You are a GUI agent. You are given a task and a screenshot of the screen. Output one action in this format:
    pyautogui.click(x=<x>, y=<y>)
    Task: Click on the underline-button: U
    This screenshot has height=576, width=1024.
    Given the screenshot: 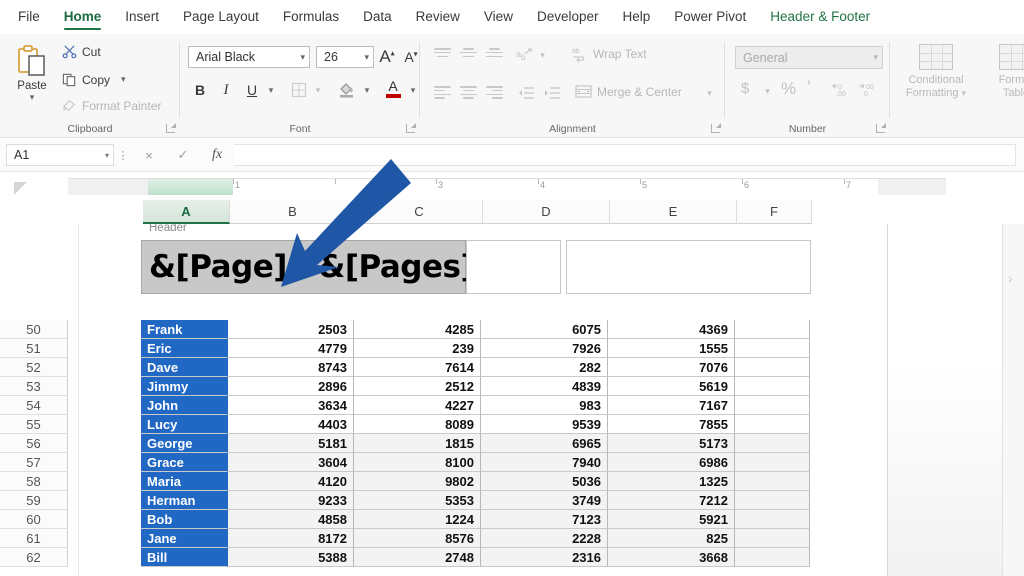 What is the action you would take?
    pyautogui.click(x=252, y=90)
    